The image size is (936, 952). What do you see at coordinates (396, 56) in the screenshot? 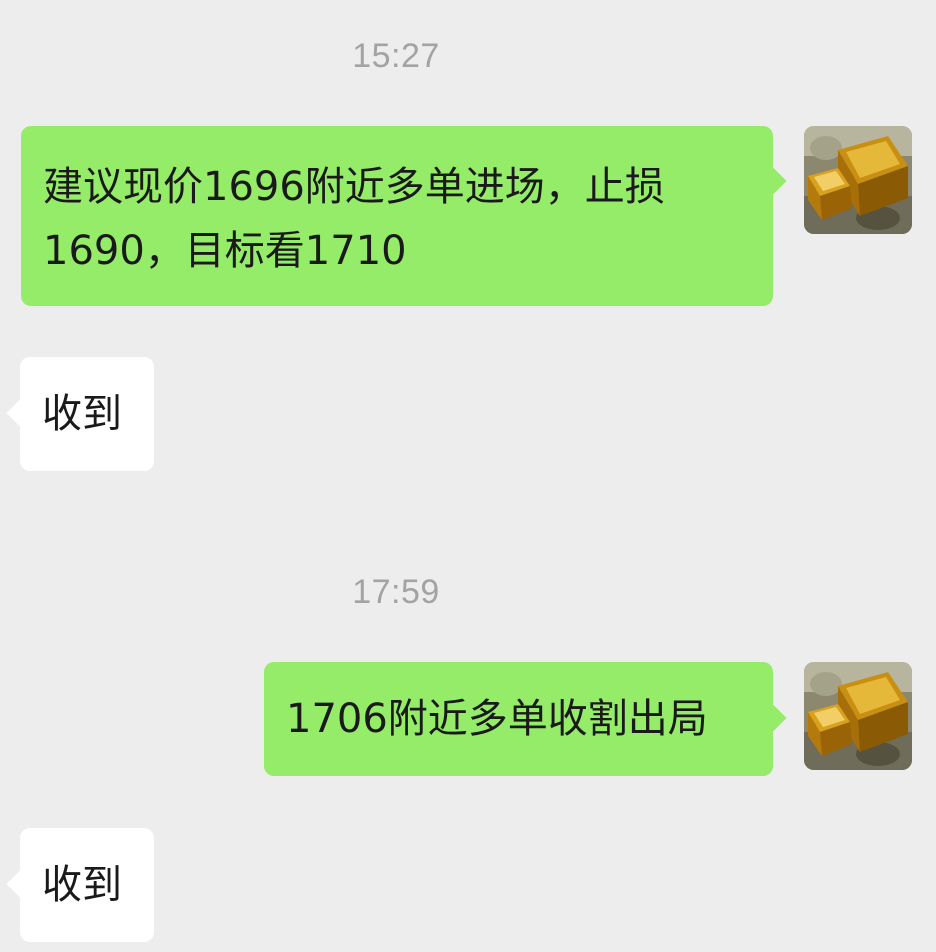
I see `timestamp: 15:27` at bounding box center [396, 56].